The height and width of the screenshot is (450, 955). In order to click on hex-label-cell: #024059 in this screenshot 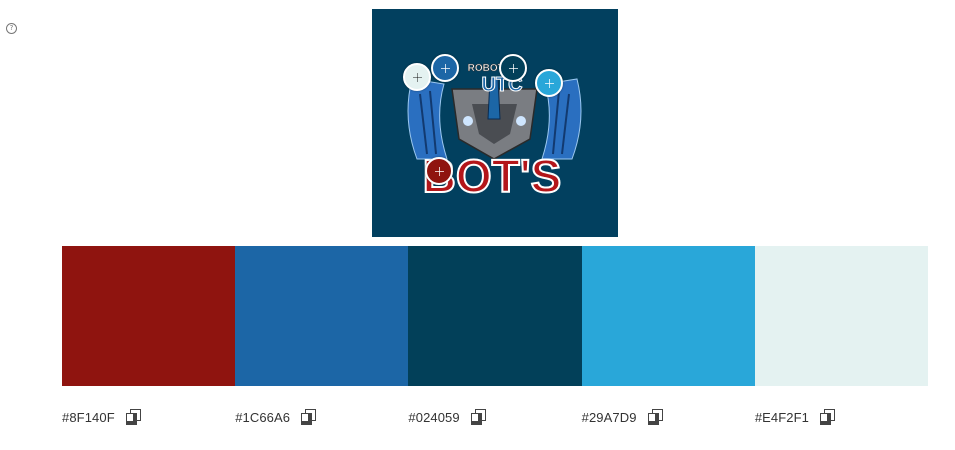, I will do `click(494, 417)`.